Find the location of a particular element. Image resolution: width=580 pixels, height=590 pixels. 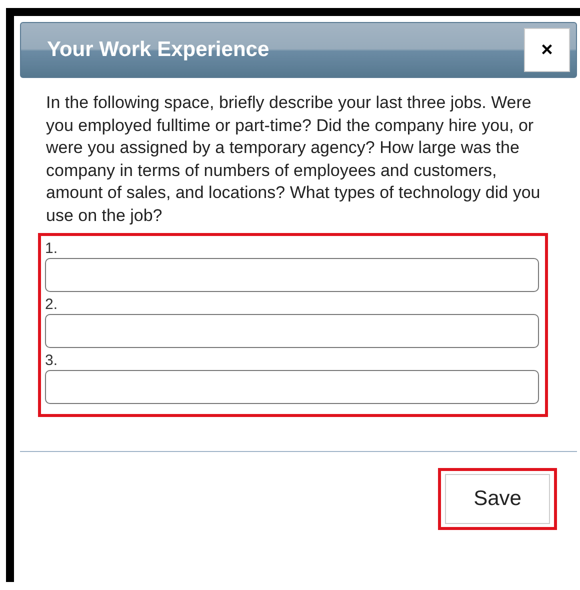

save-button: Save is located at coordinates (497, 499).